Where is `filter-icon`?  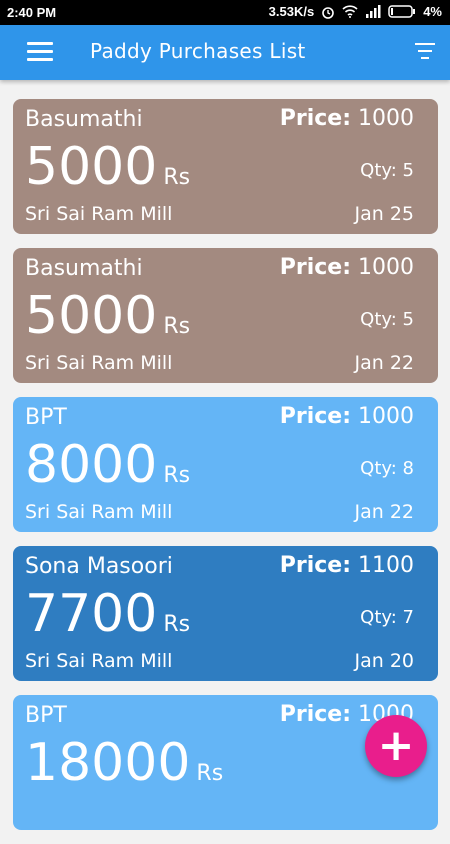 filter-icon is located at coordinates (425, 53).